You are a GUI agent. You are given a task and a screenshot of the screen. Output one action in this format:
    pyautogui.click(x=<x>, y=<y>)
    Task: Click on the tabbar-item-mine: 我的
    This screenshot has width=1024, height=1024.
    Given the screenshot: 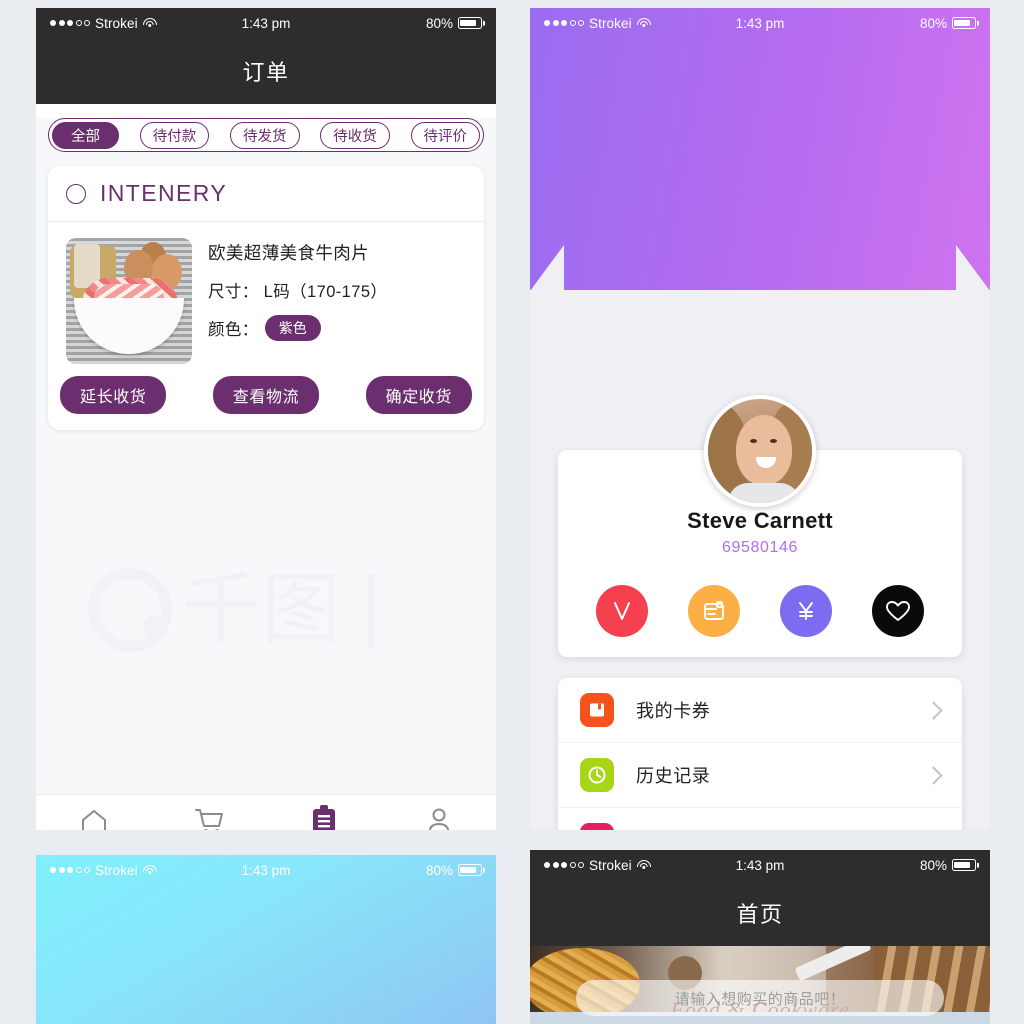 What is the action you would take?
    pyautogui.click(x=438, y=812)
    